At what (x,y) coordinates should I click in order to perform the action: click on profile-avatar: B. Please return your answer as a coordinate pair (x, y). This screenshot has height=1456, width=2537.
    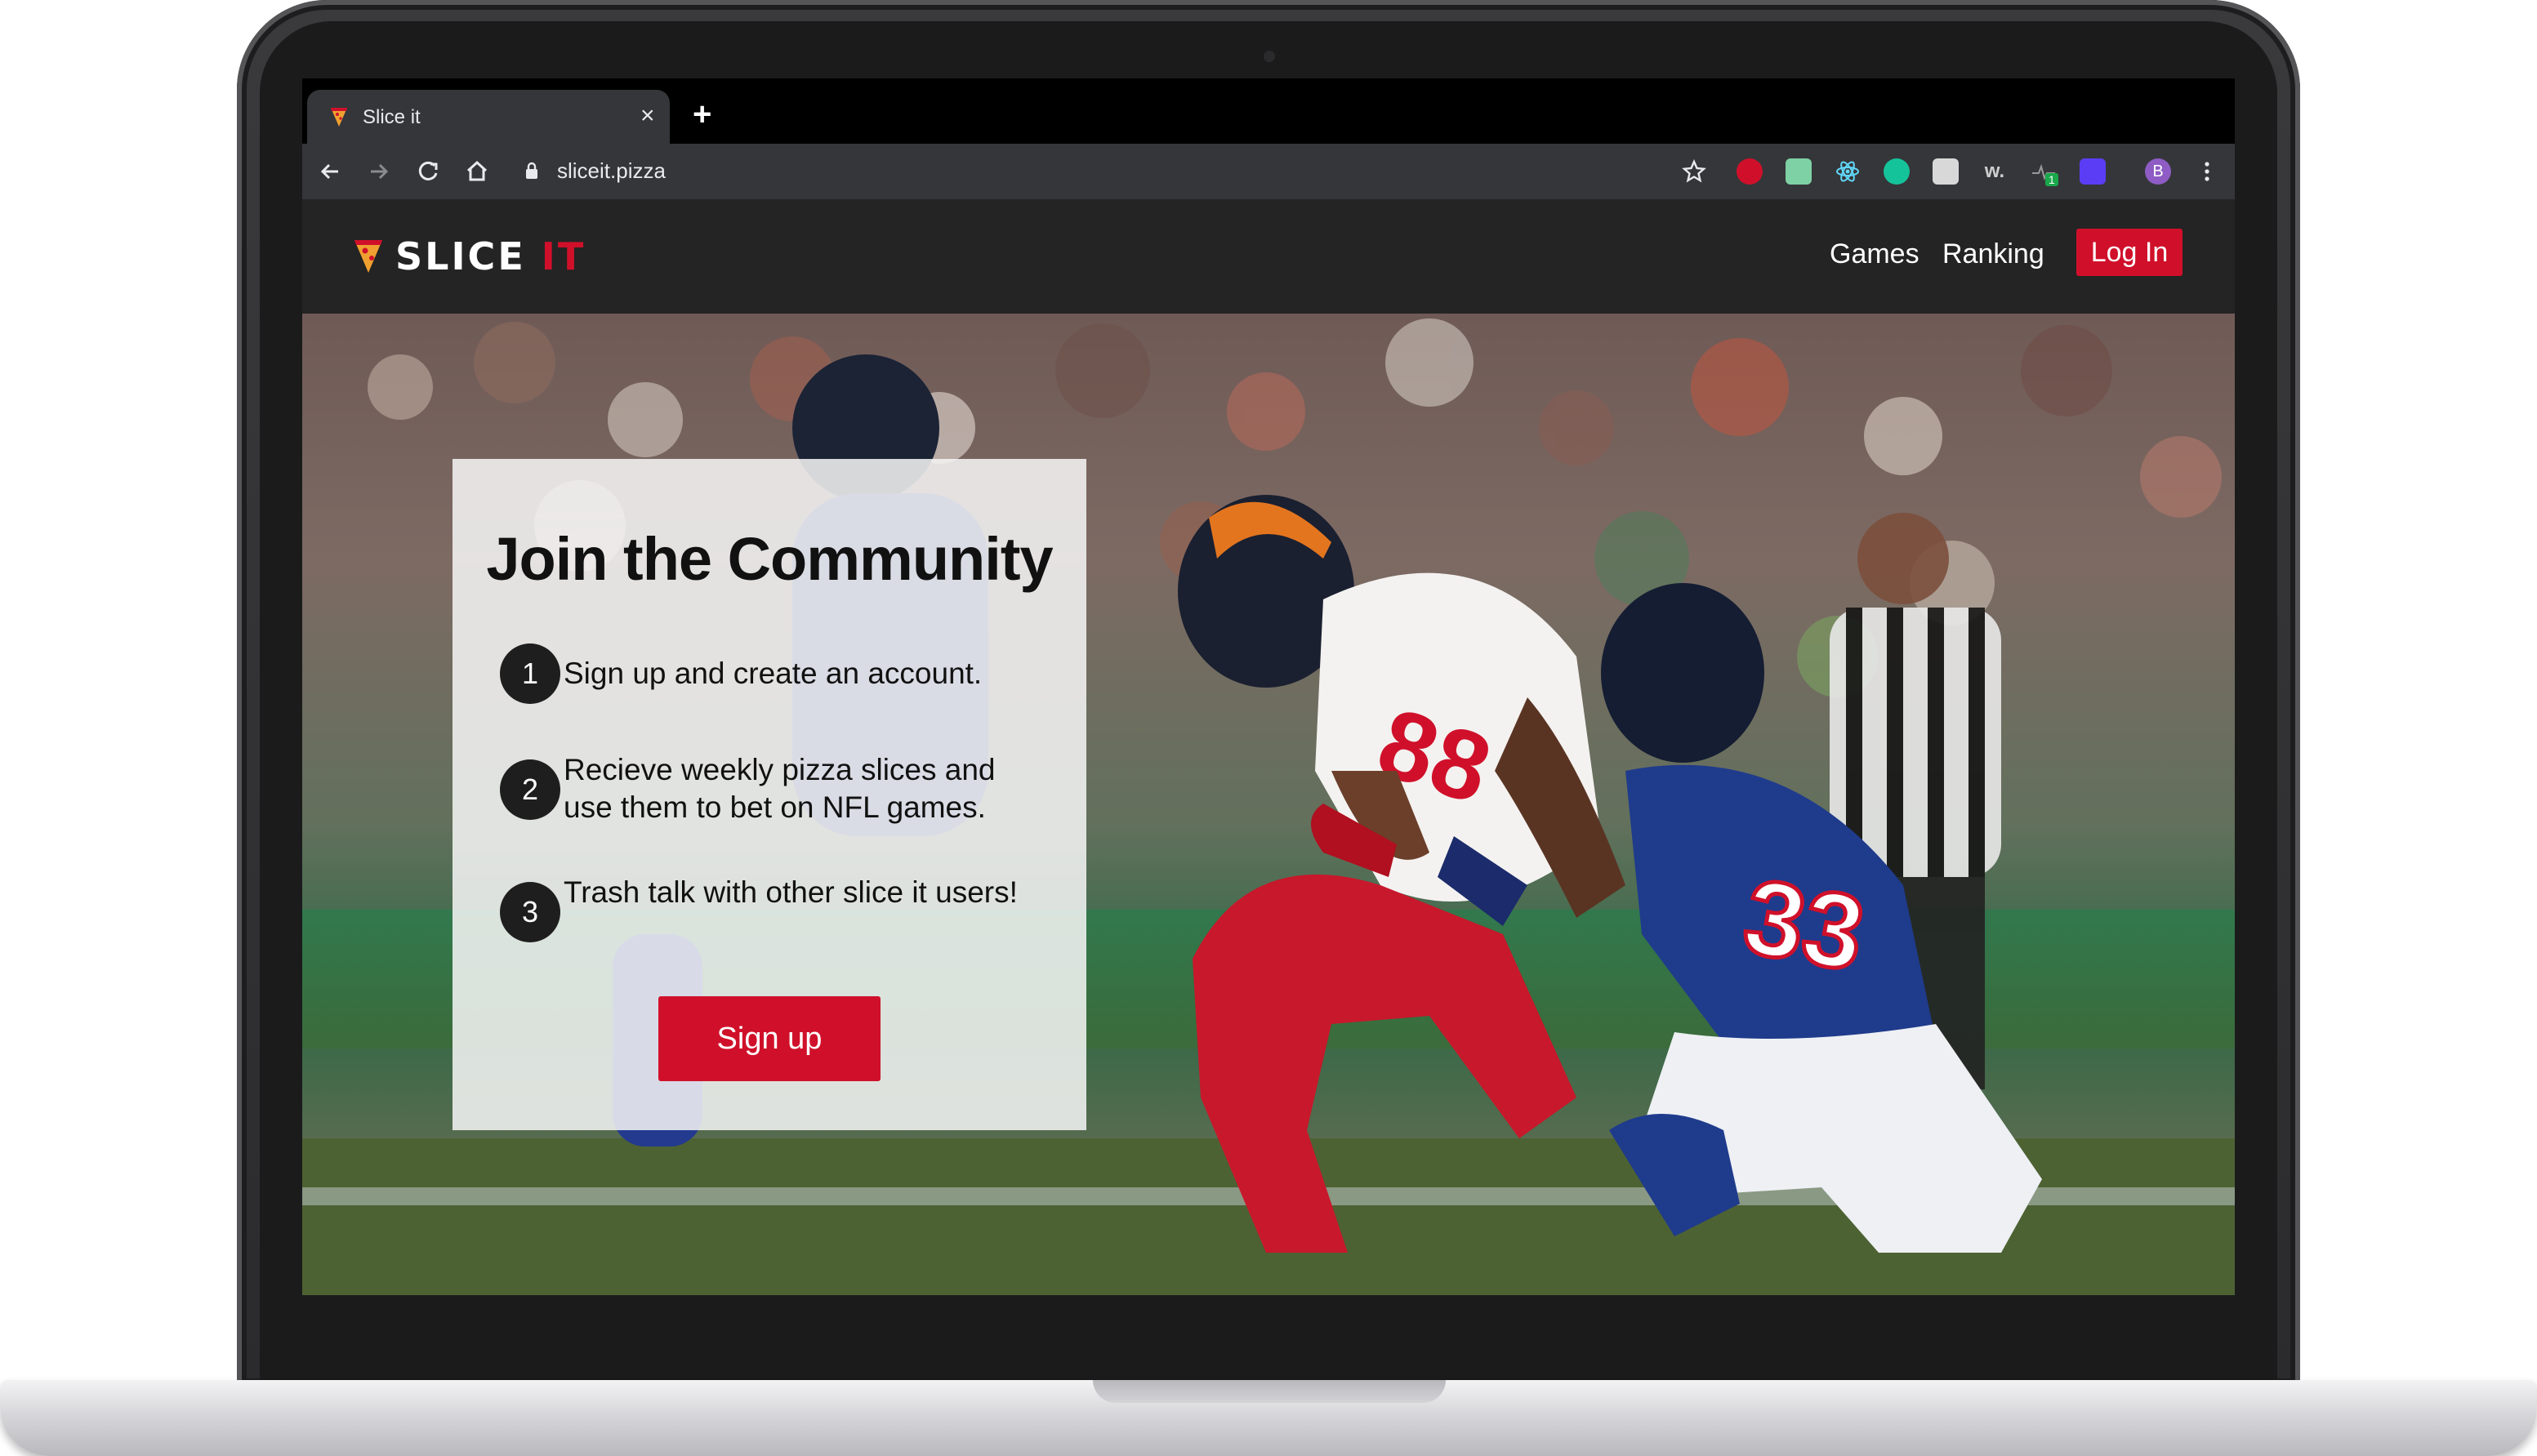
    Looking at the image, I should click on (2158, 172).